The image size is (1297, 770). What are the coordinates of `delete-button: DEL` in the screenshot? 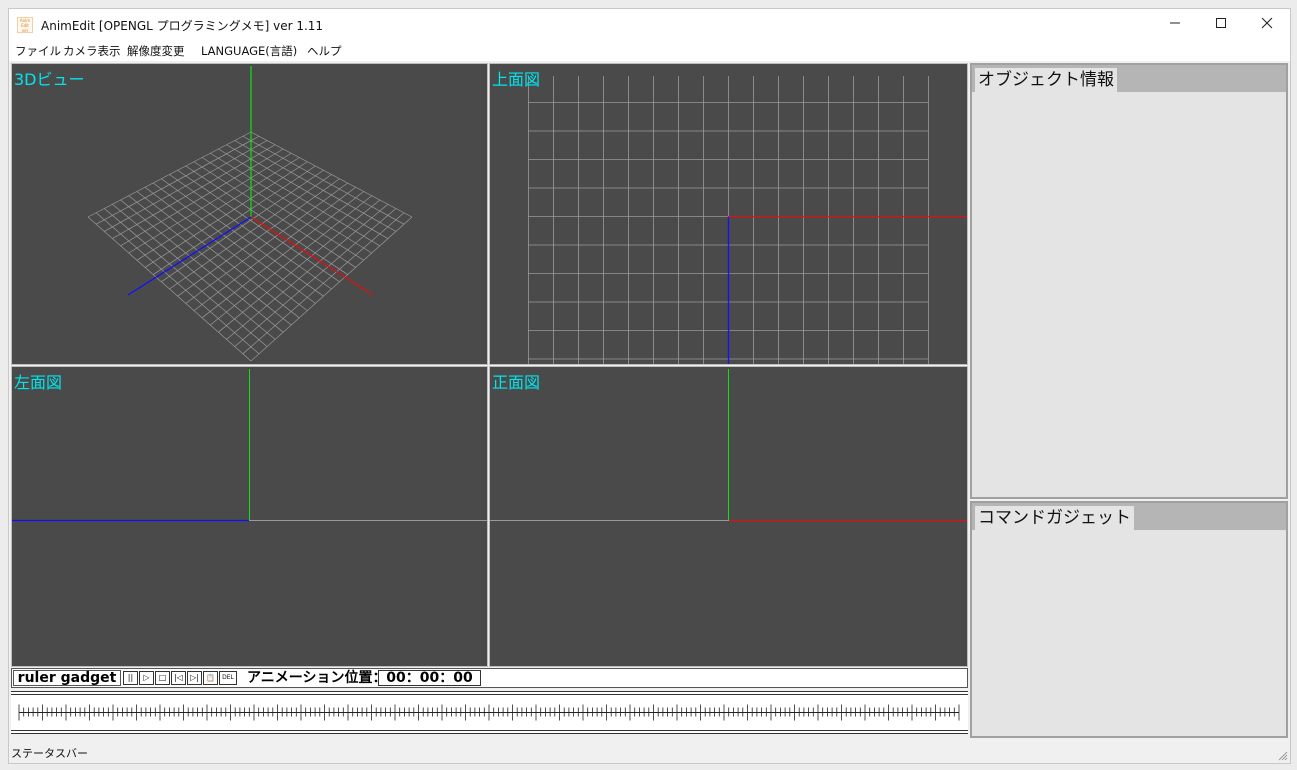 It's located at (228, 678).